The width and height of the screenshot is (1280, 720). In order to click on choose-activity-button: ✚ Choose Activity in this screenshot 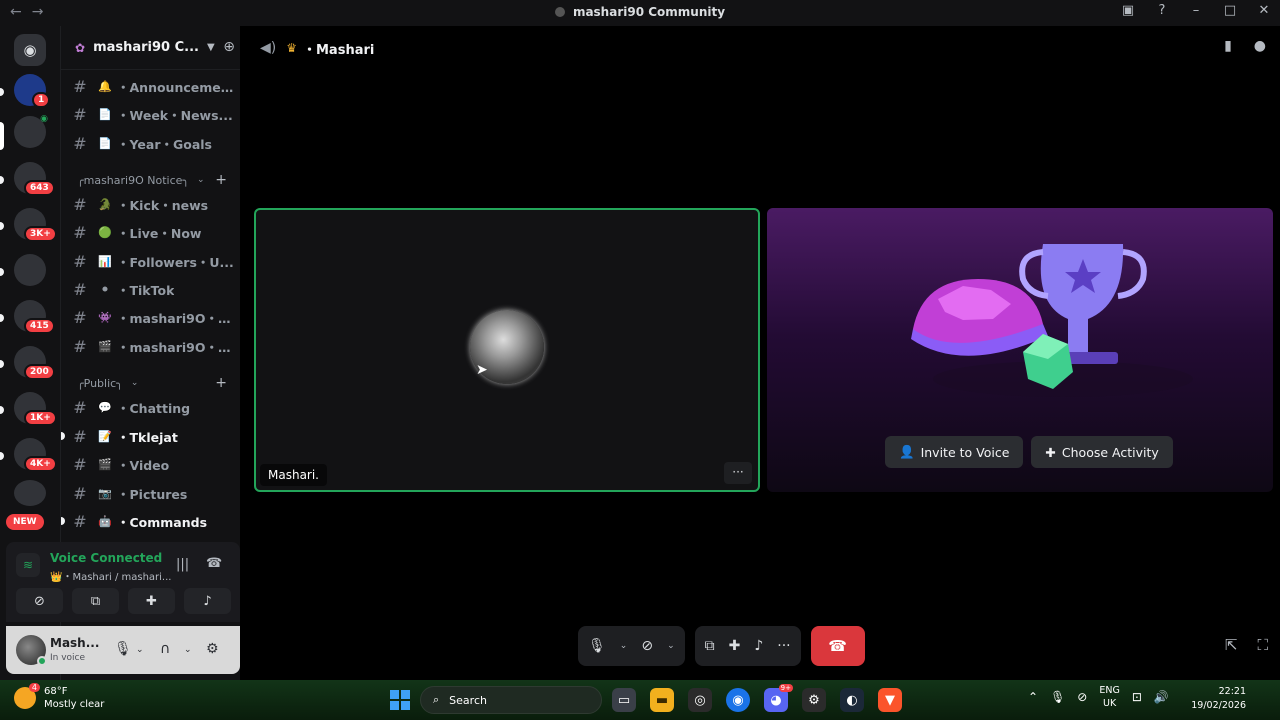, I will do `click(1102, 452)`.